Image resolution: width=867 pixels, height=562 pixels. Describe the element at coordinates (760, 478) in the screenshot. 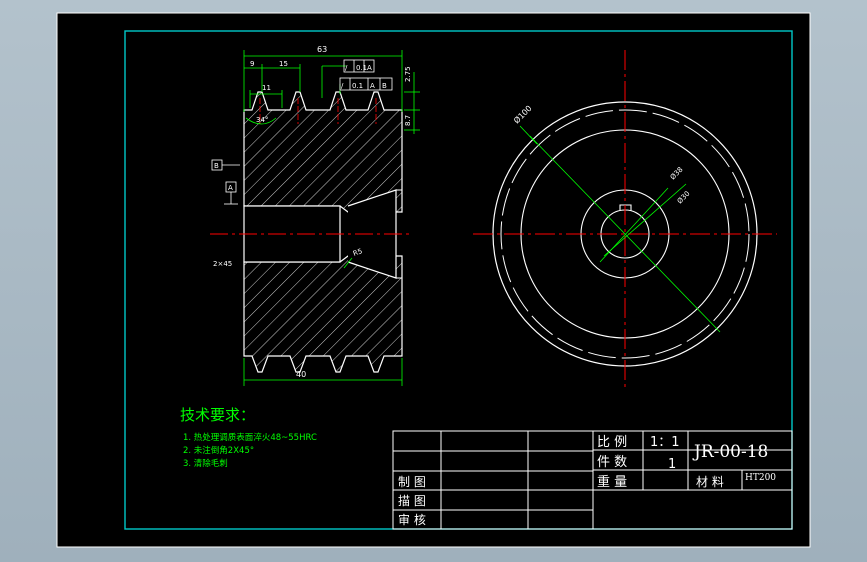

I see `material-value: HT200` at that location.